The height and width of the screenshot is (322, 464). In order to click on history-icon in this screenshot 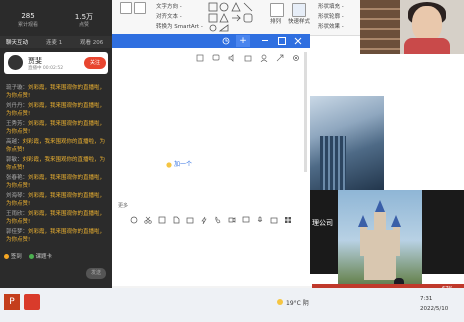, I will do `click(226, 41)`.